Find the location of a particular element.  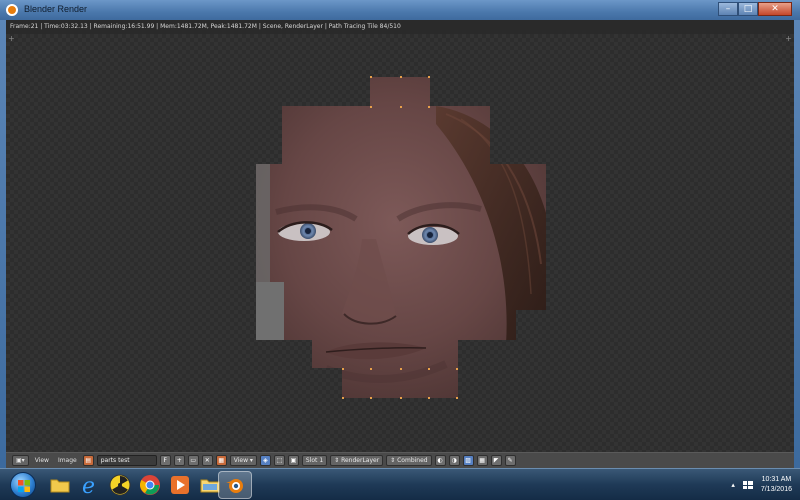

view-mode-label: View is located at coordinates (240, 460).